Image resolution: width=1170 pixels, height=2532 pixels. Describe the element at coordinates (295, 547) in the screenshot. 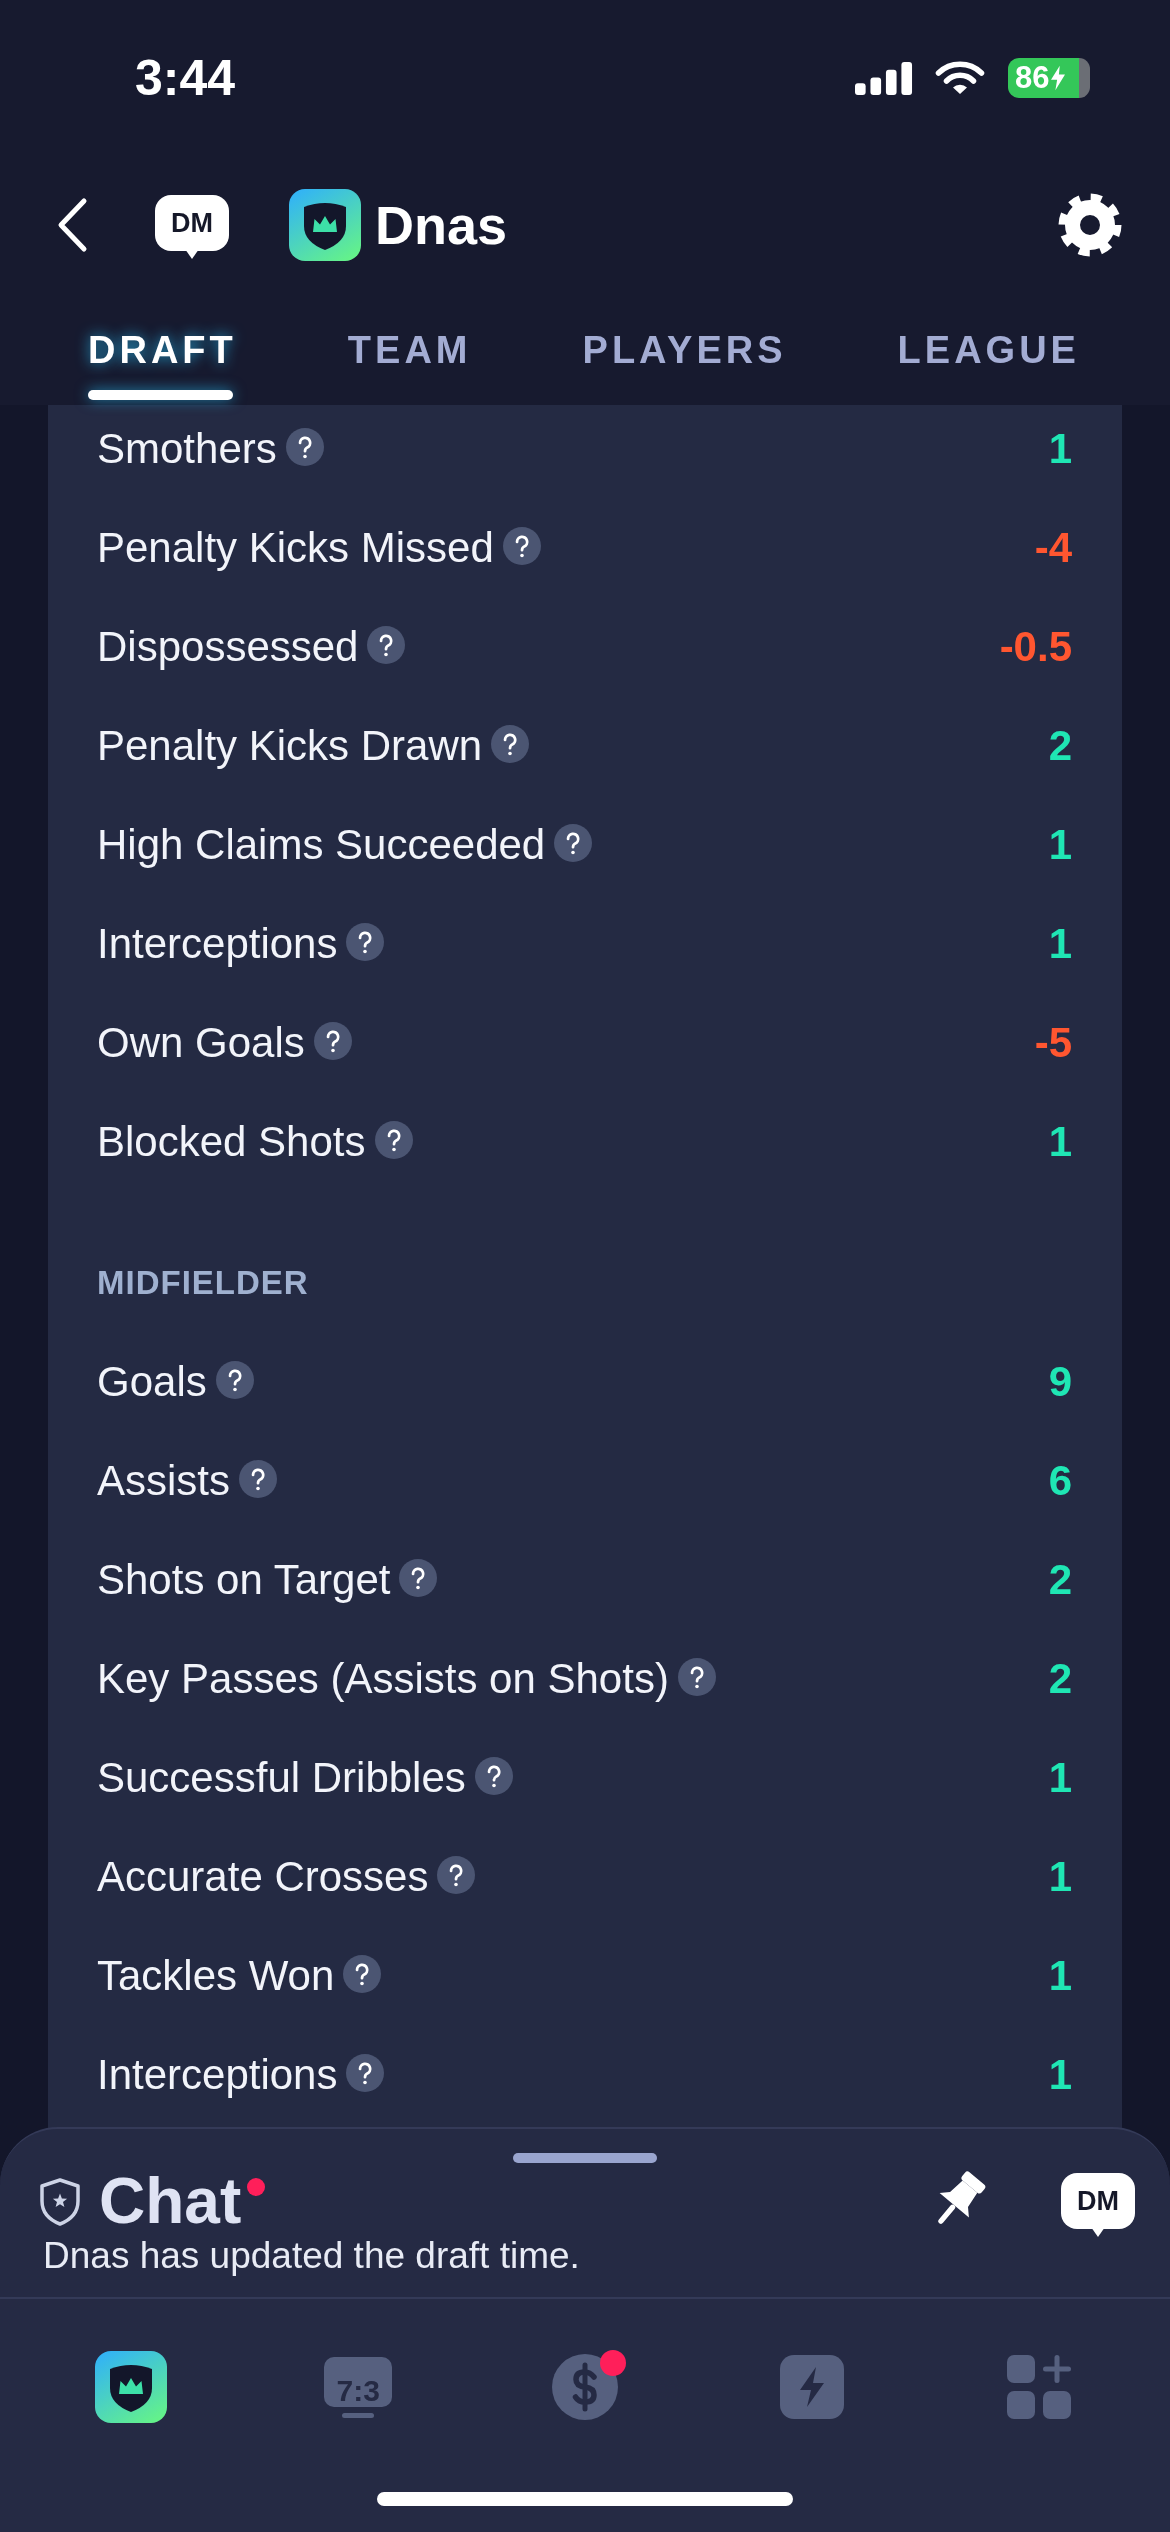

I see `stat-label: Penalty Kicks Missed` at that location.